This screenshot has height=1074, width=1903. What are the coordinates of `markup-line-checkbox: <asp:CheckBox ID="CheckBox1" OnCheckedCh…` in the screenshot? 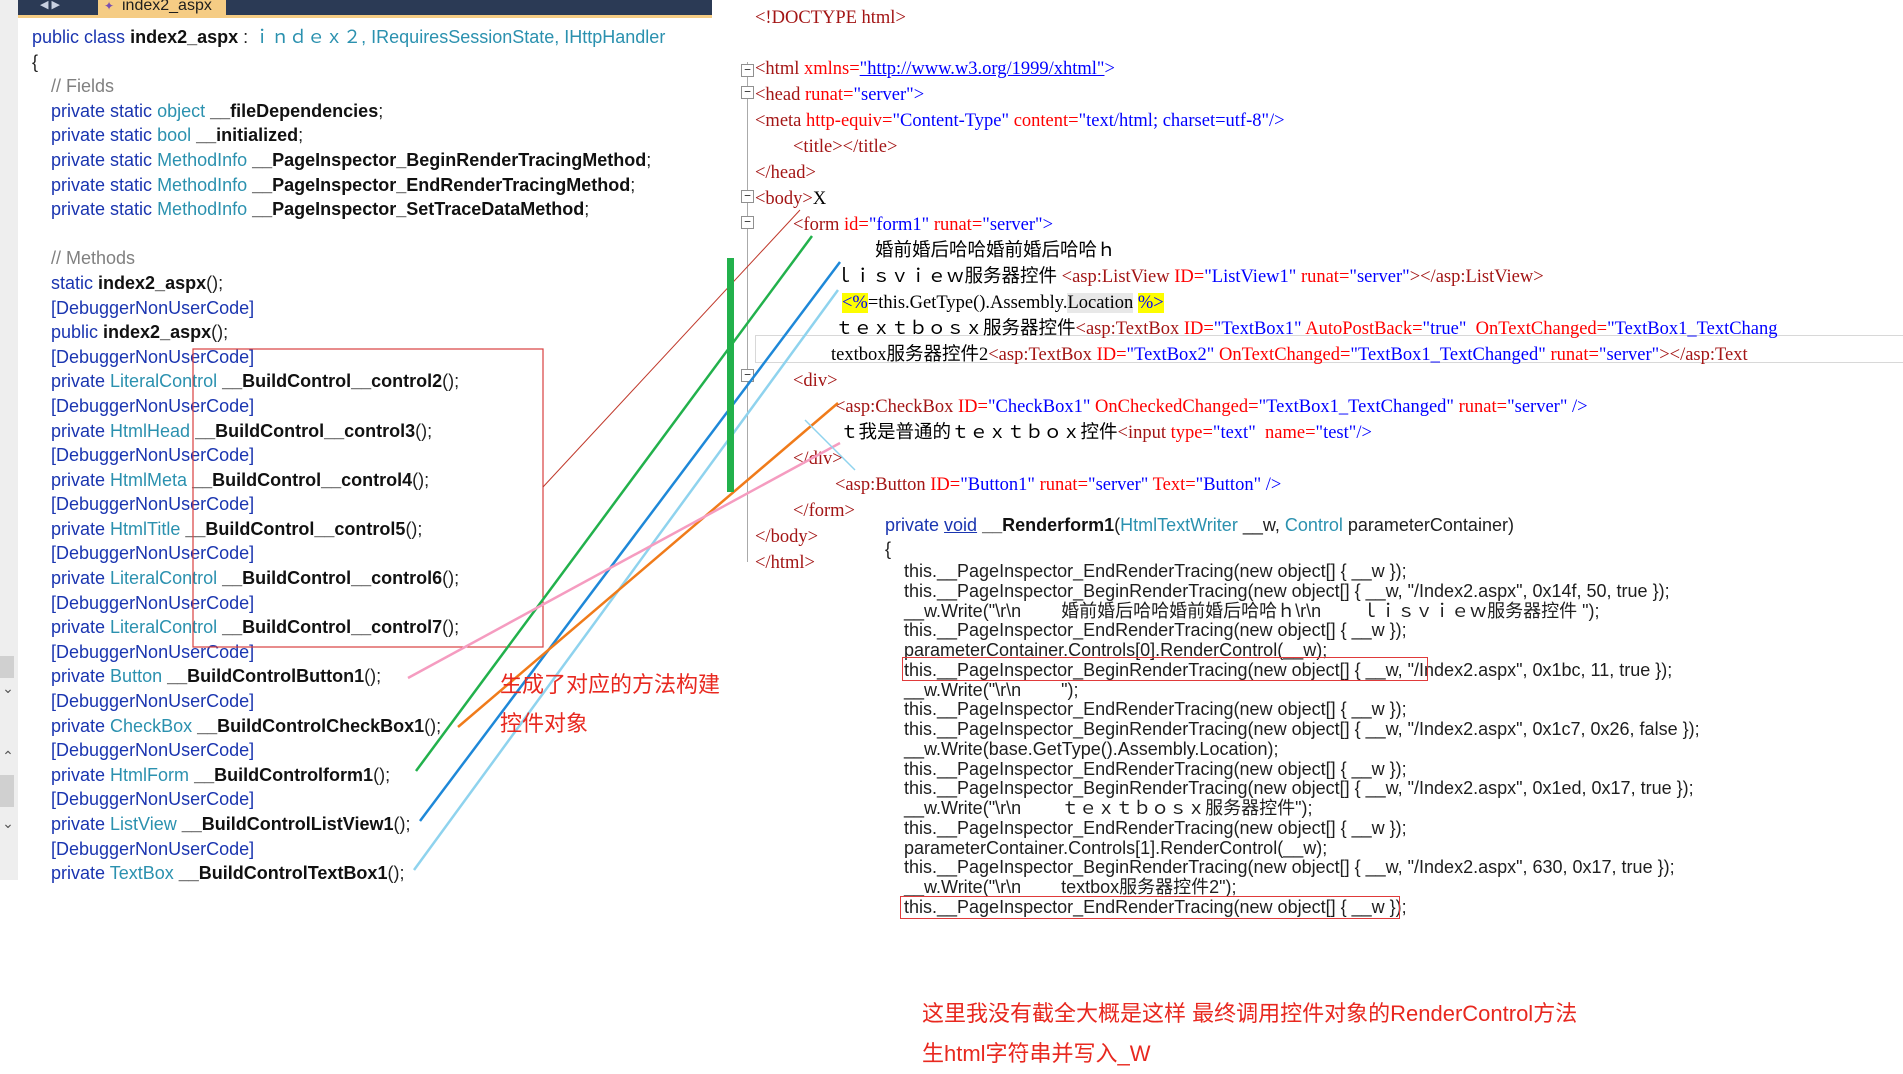 It's located at (1211, 407).